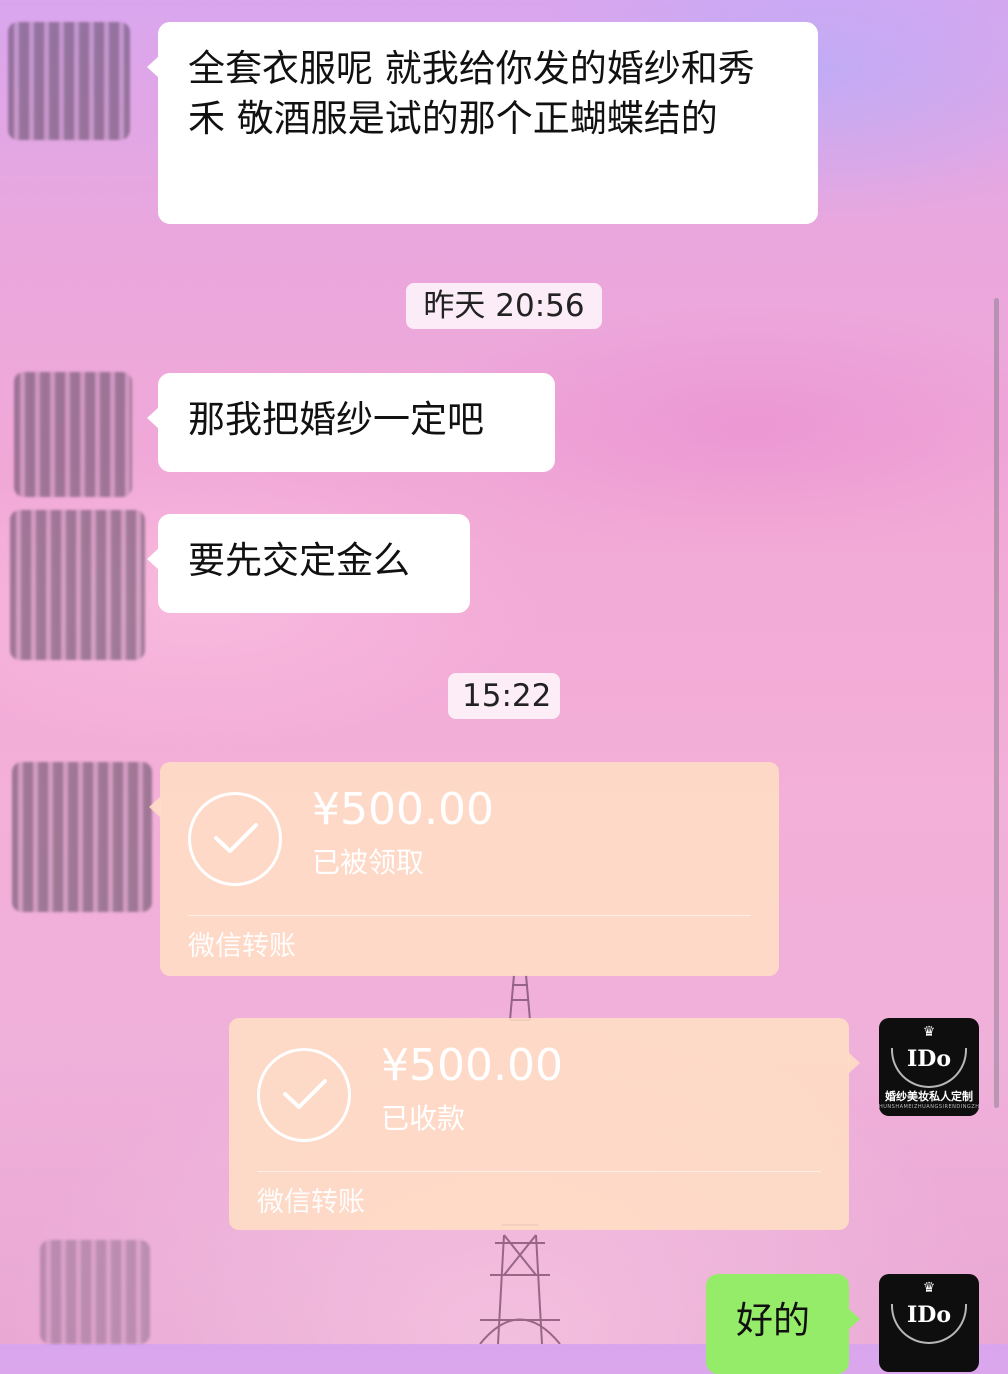 Image resolution: width=1008 pixels, height=1374 pixels. What do you see at coordinates (336, 419) in the screenshot?
I see `message-text: 那我把婚纱一定吧` at bounding box center [336, 419].